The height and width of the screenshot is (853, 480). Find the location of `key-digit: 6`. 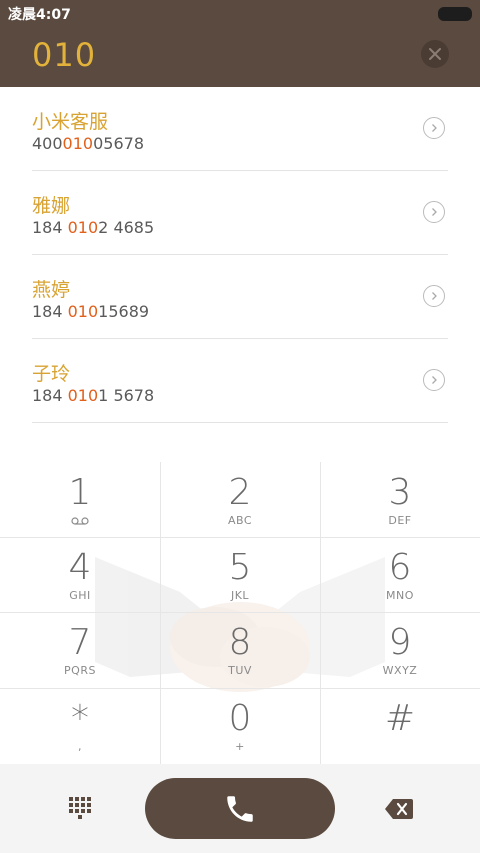

key-digit: 6 is located at coordinates (400, 567).